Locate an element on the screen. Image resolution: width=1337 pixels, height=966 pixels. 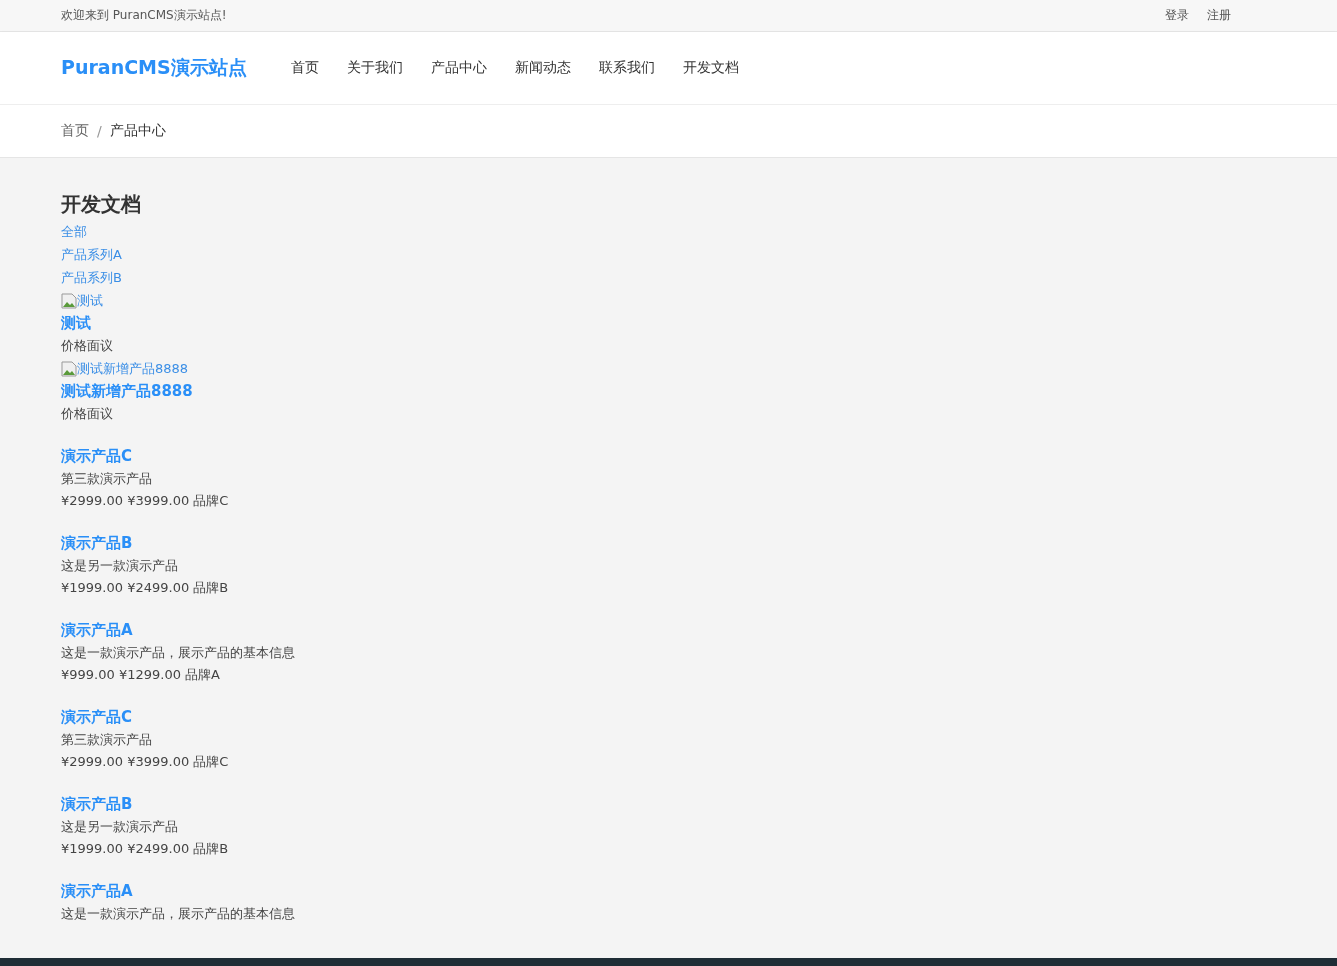
site-logo: PuranCMS演示站点 is located at coordinates (154, 68).